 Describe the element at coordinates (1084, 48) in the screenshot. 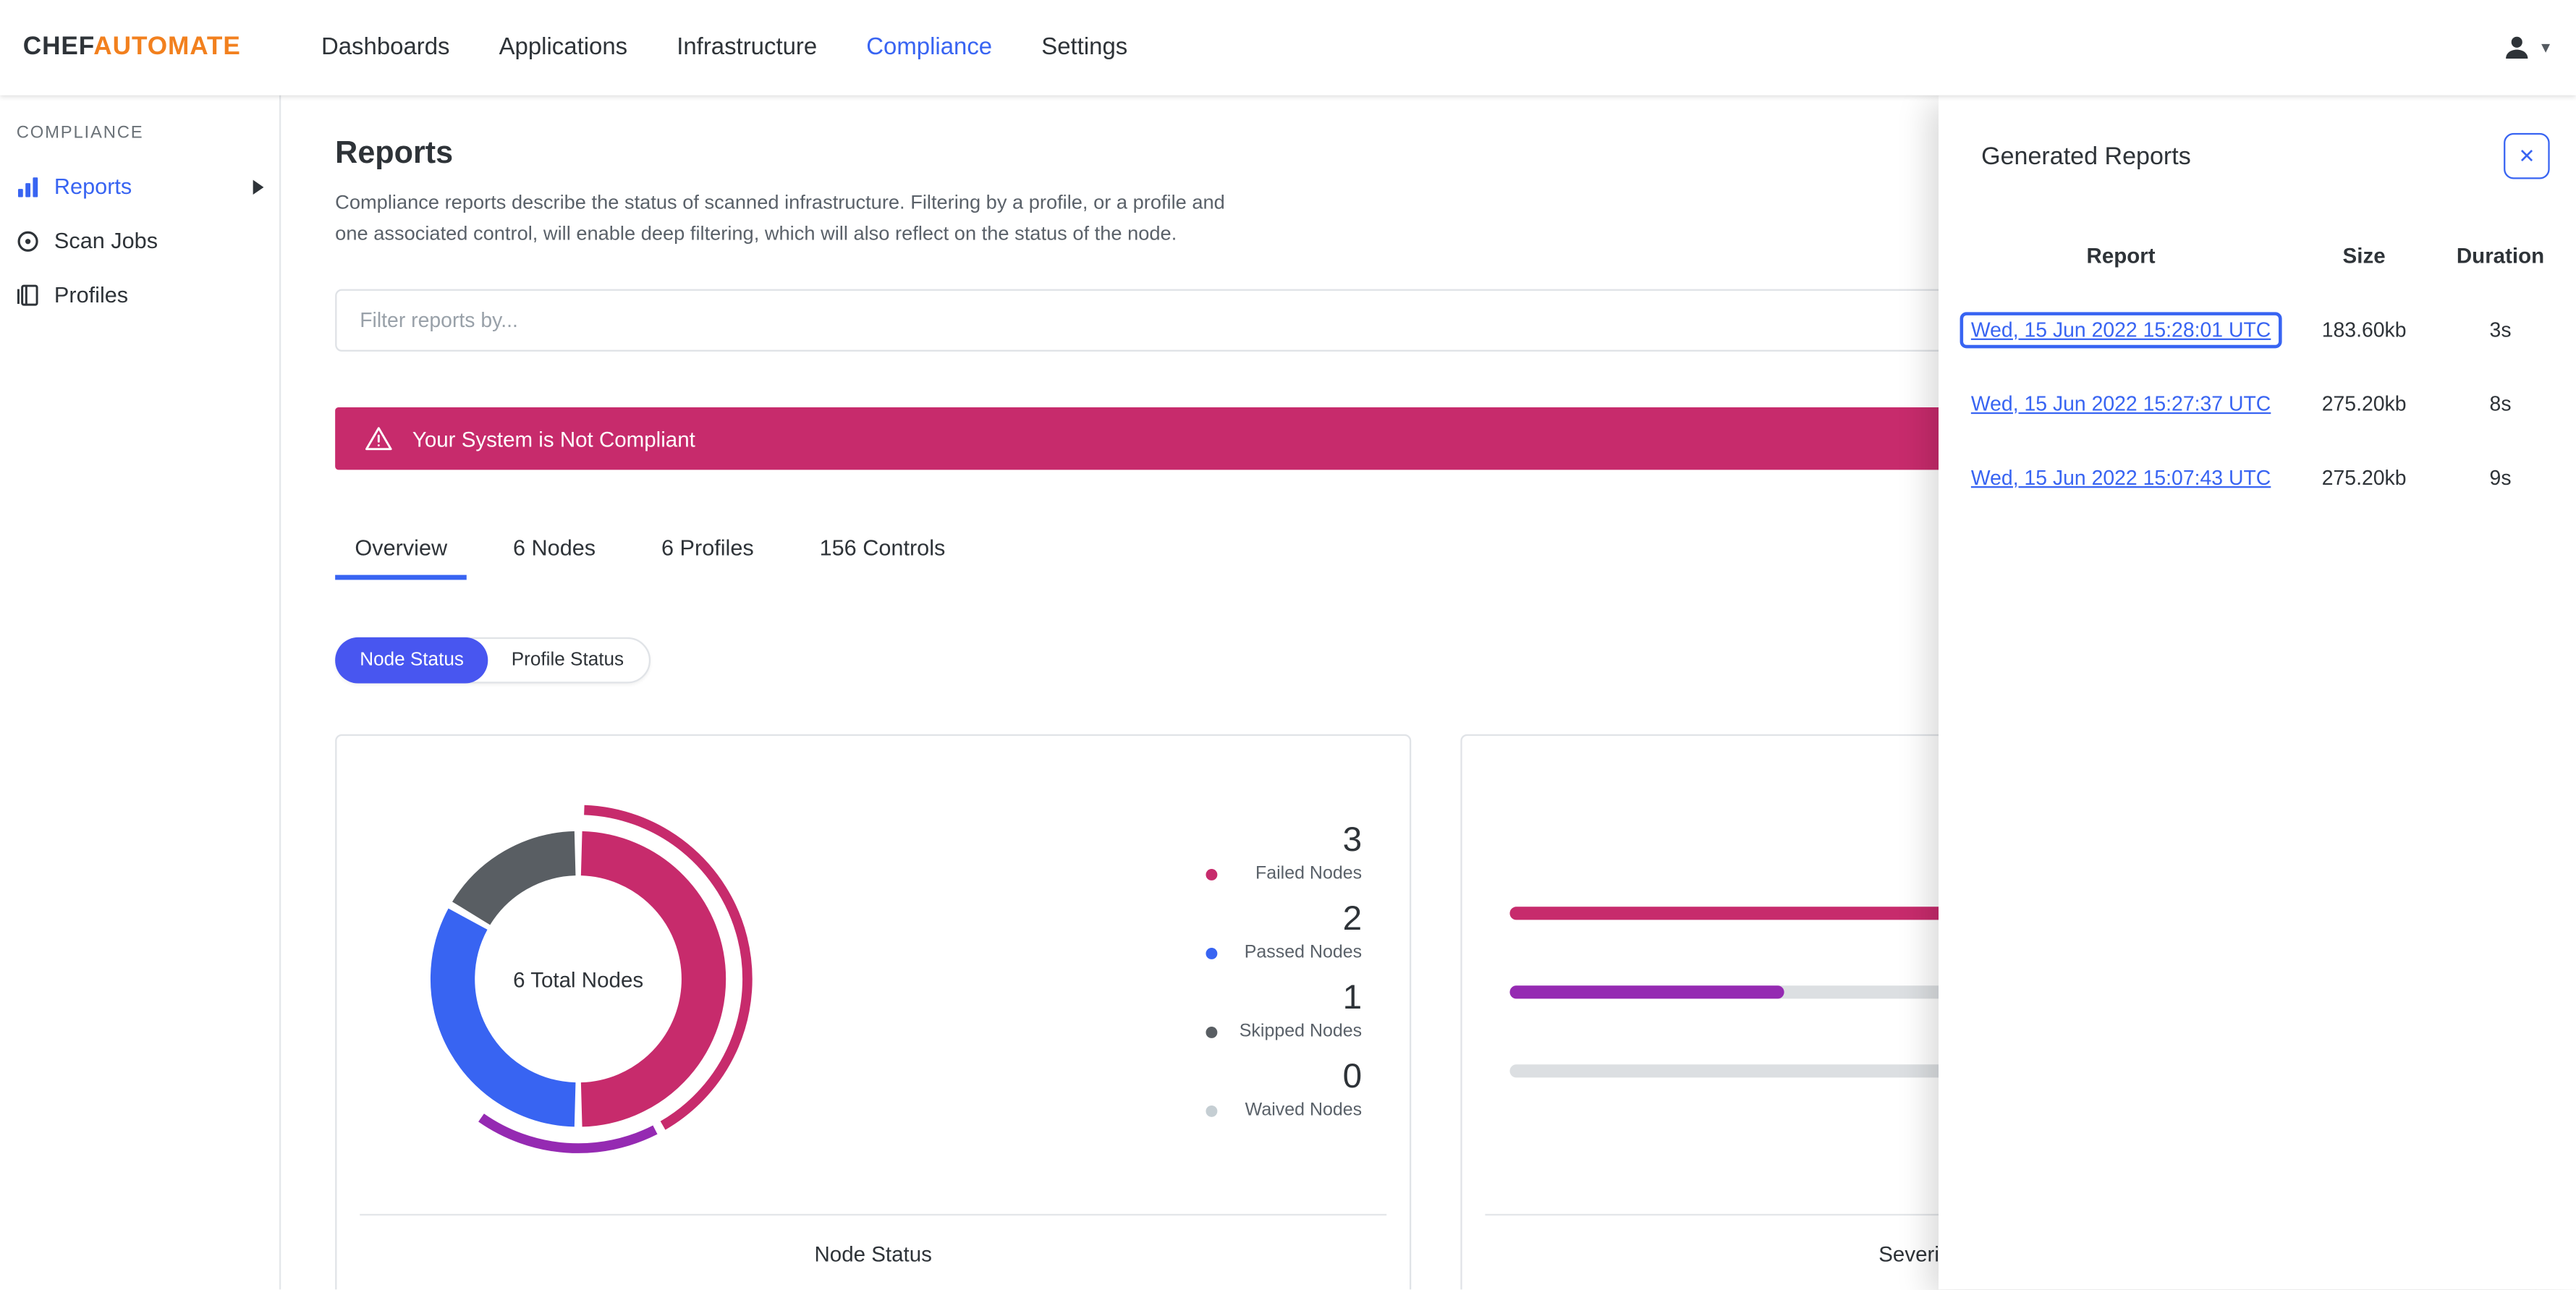

I see `nav-settings: Settings` at that location.